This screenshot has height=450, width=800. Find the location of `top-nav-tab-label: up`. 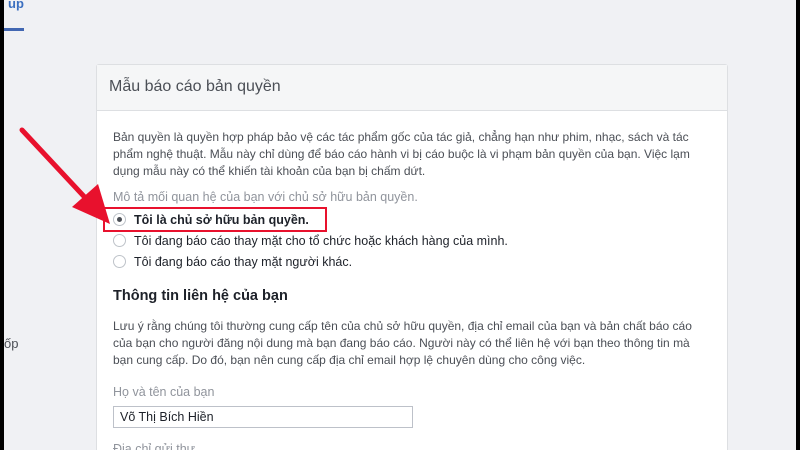

top-nav-tab-label: up is located at coordinates (16, 5).